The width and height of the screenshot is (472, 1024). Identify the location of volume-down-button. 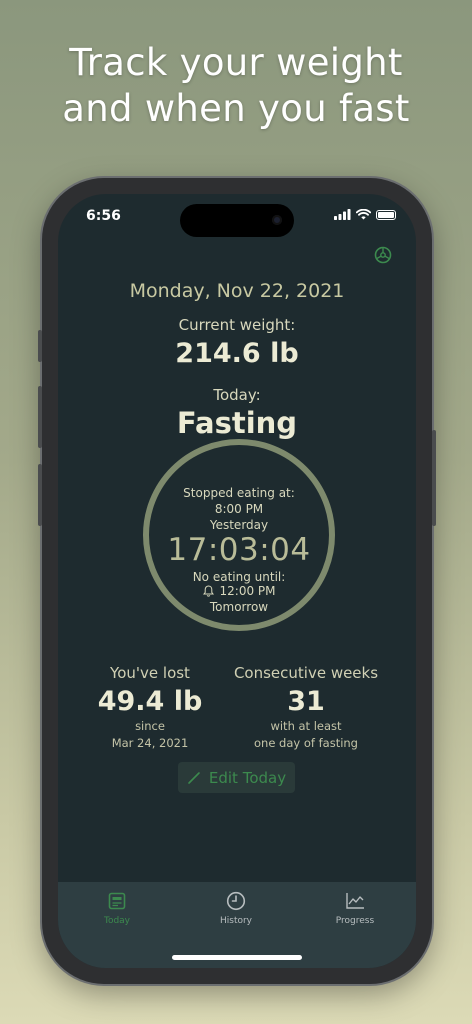
(40, 495).